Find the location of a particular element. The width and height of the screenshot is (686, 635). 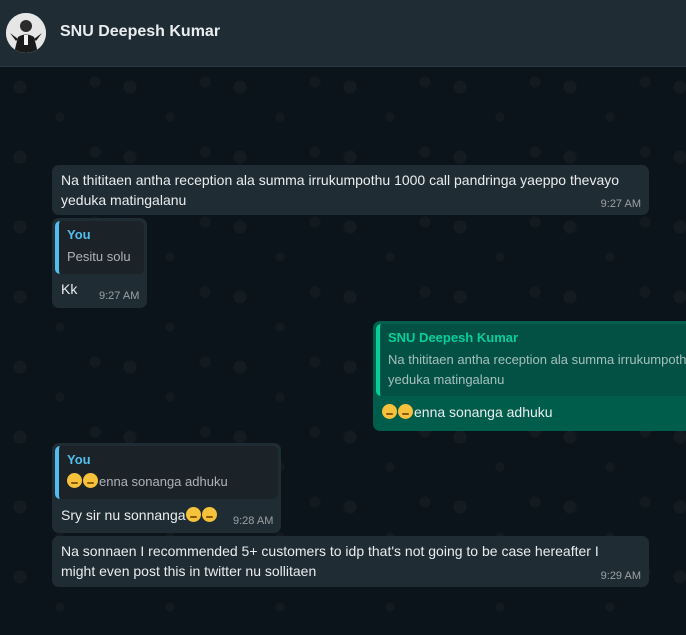

contact-name: SNU Deepesh Kumar is located at coordinates (140, 32).